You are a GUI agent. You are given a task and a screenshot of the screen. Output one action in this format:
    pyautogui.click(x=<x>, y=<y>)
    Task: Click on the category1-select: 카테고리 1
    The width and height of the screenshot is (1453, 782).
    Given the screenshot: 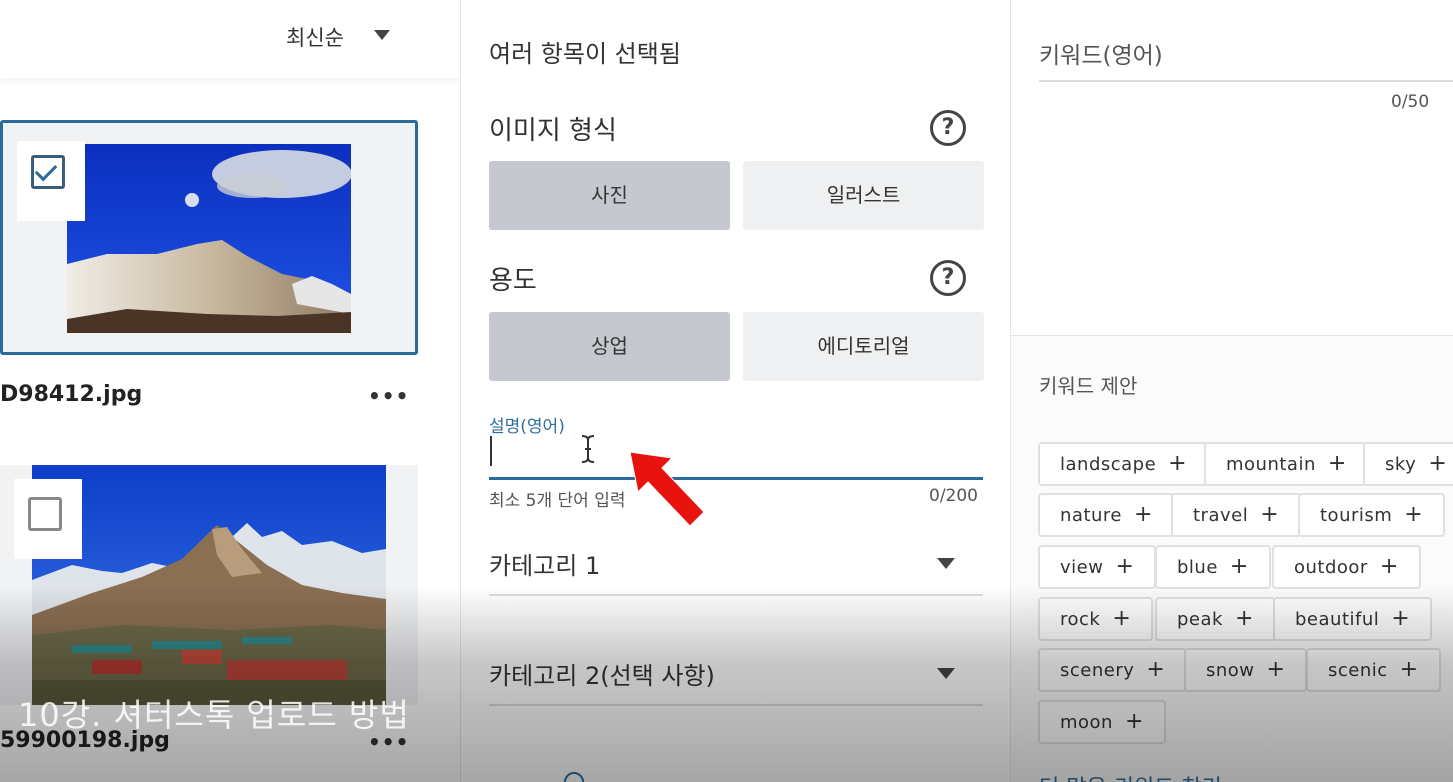 What is the action you would take?
    pyautogui.click(x=736, y=571)
    